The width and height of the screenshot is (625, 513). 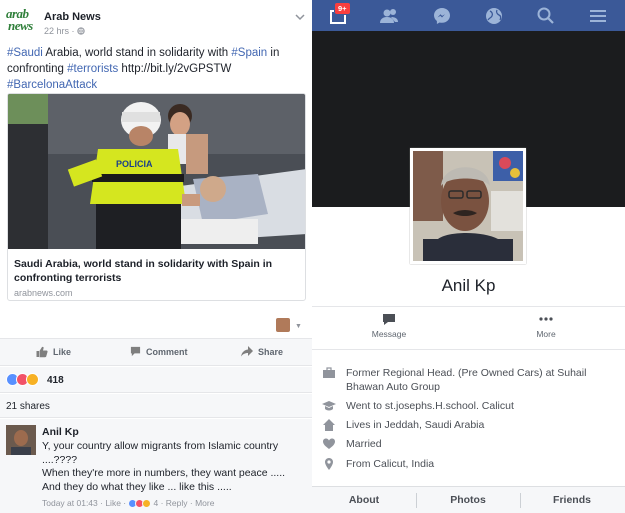 I want to click on comment-icon, so click(x=135, y=351).